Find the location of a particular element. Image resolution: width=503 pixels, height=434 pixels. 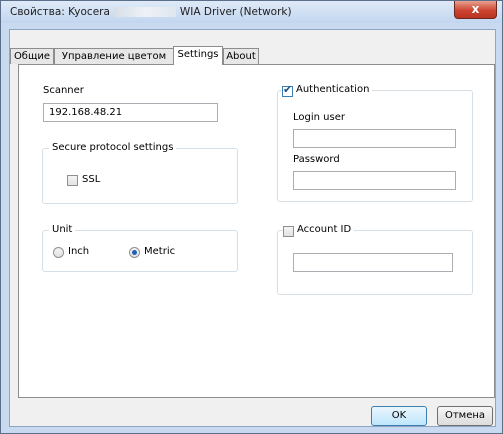

tab-settings: Settings is located at coordinates (198, 55).